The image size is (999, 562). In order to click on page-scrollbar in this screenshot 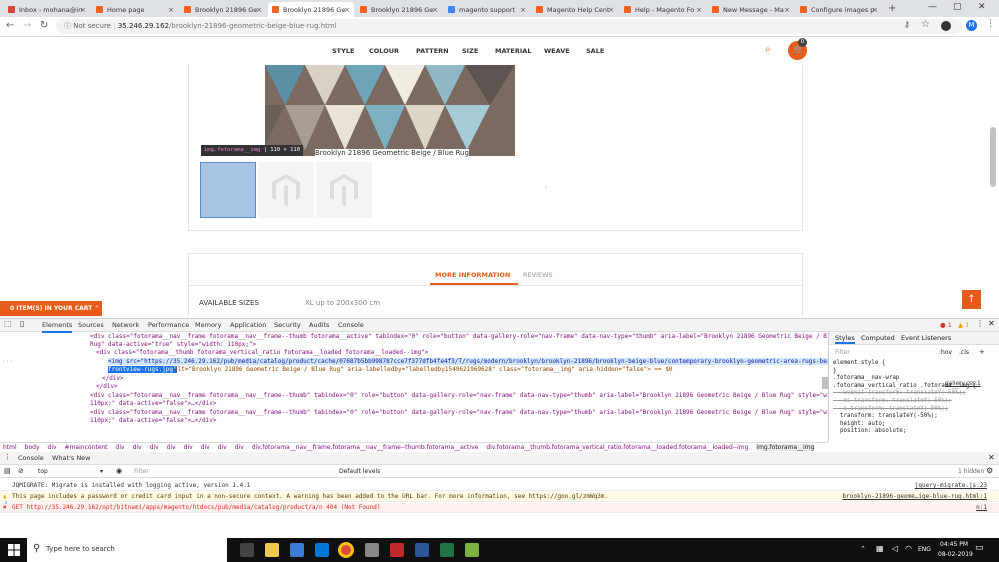, I will do `click(993, 157)`.